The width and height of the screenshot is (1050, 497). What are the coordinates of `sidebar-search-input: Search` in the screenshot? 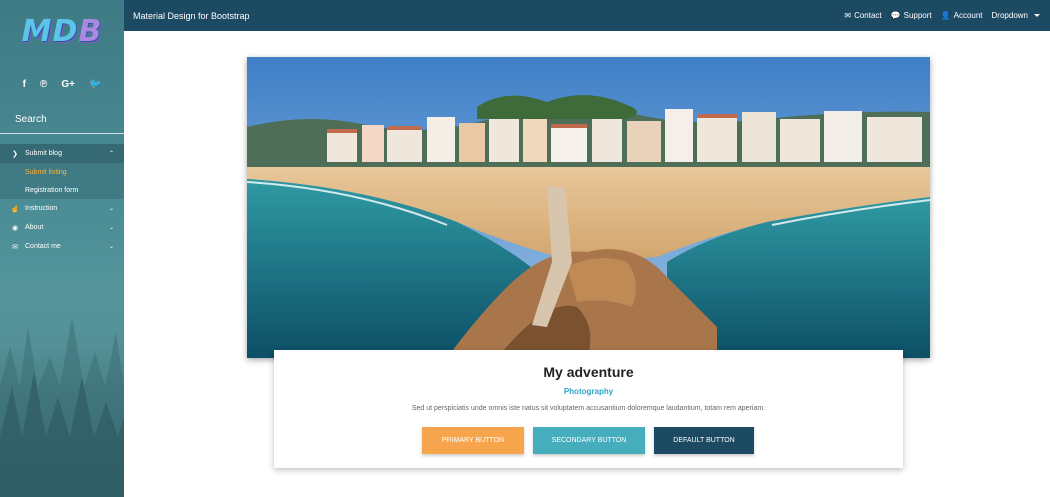 It's located at (62, 120).